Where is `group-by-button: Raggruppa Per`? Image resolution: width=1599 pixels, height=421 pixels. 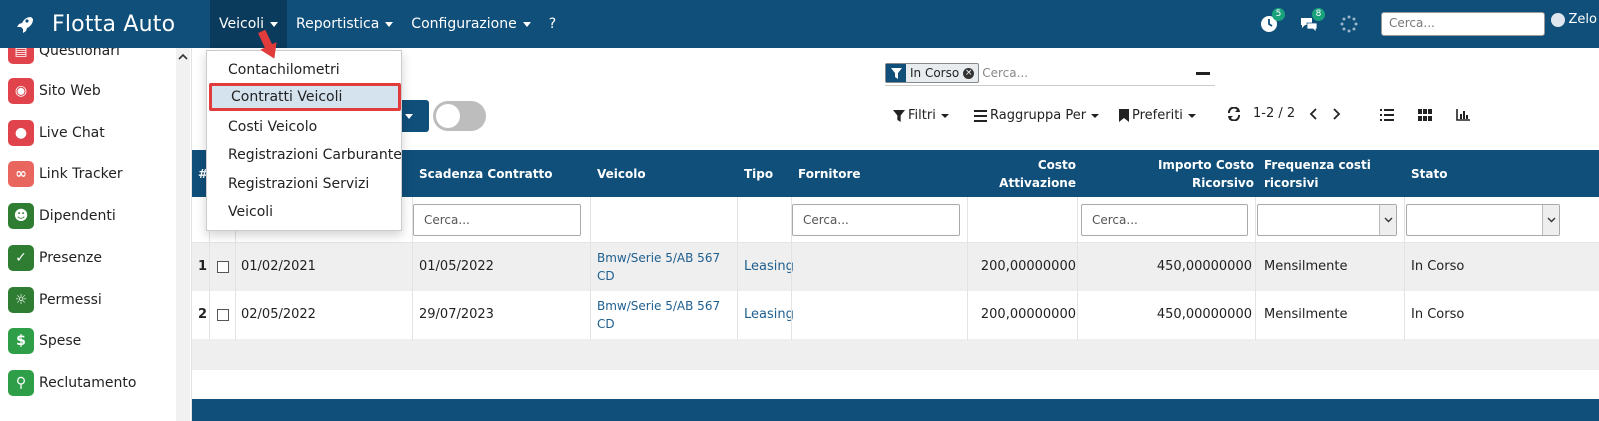
group-by-button: Raggruppa Per is located at coordinates (1037, 115).